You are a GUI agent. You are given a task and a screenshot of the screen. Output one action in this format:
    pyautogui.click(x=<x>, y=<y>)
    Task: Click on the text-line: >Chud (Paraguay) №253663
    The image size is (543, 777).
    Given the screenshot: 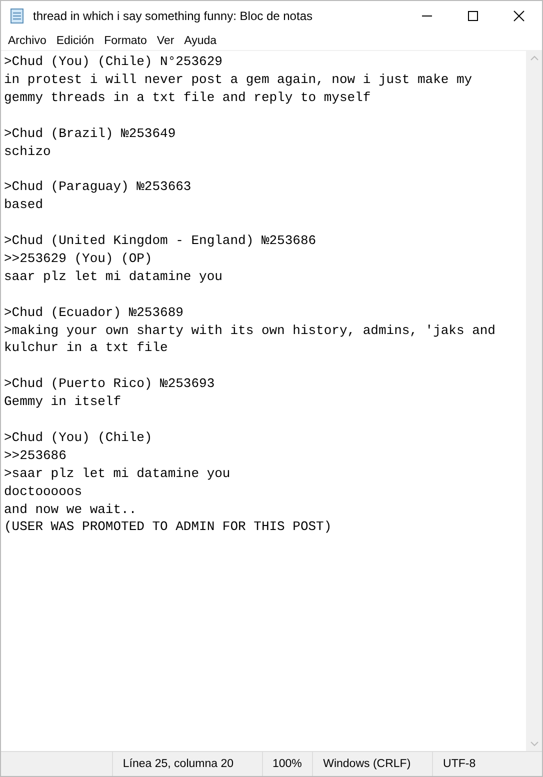 What is the action you would take?
    pyautogui.click(x=98, y=187)
    